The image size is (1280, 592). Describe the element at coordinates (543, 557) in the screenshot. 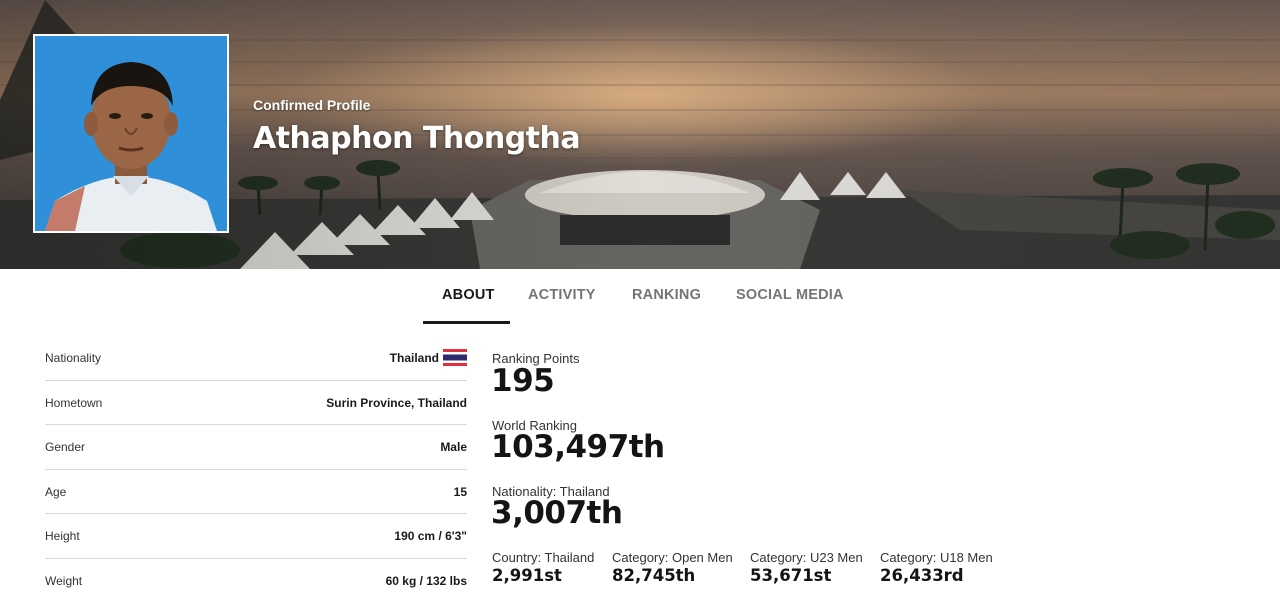

I see `country-ranking-label: Country: Thailand` at that location.